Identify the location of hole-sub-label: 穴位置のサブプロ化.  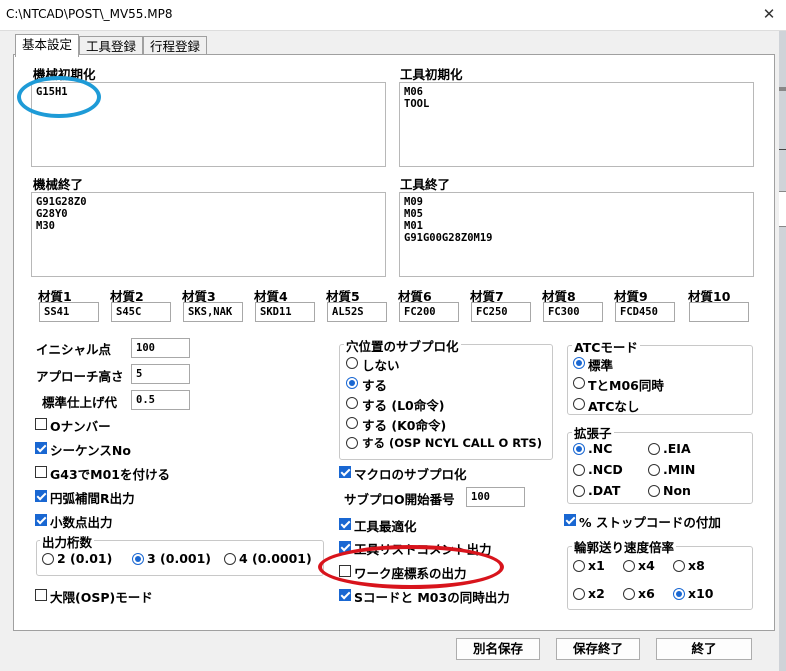
(402, 345).